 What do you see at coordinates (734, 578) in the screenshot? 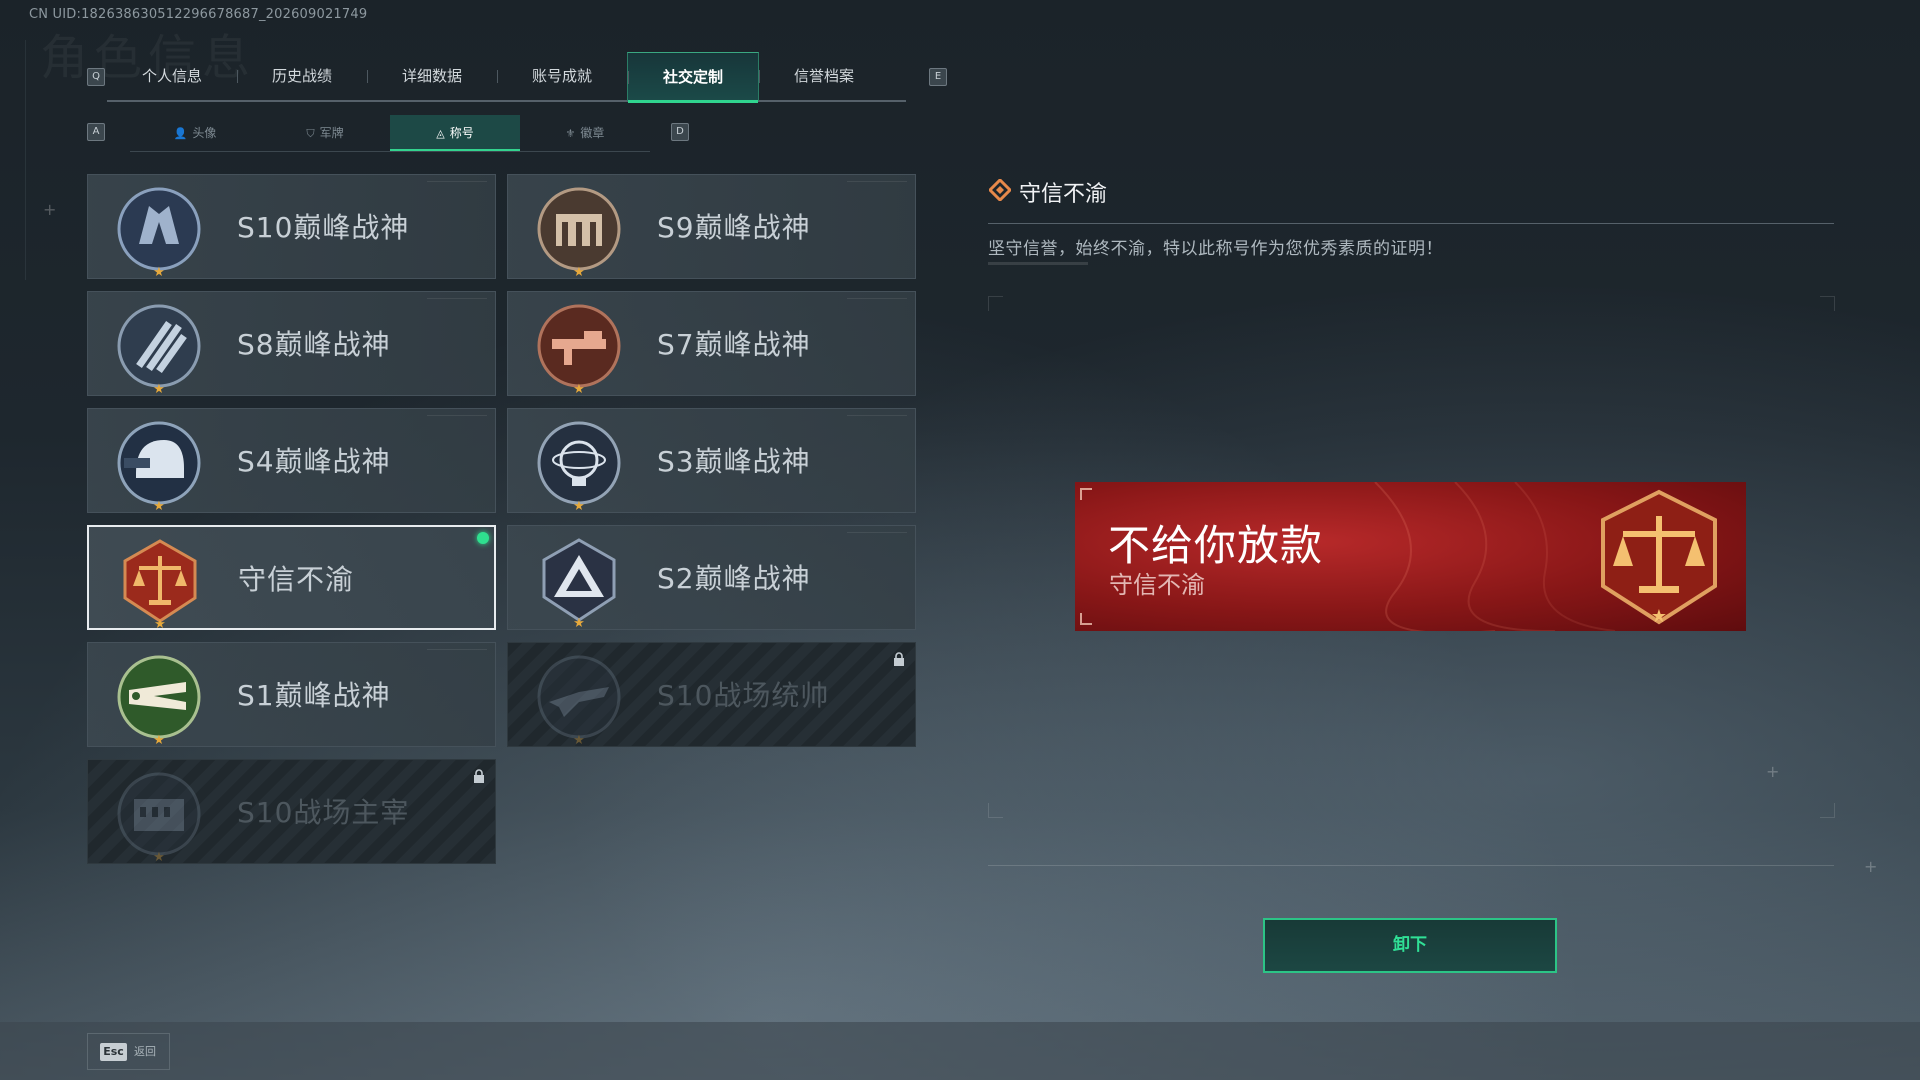
I see `title-name: S2巅峰战神` at bounding box center [734, 578].